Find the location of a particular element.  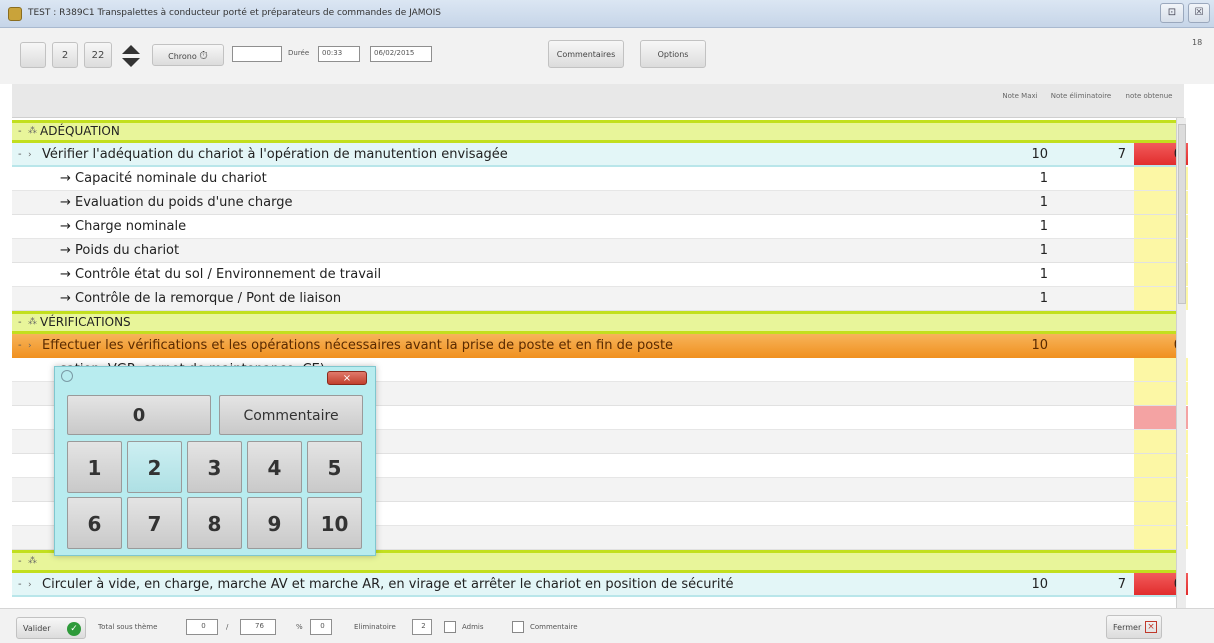

valider-button: Valider ✓ is located at coordinates (51, 628).